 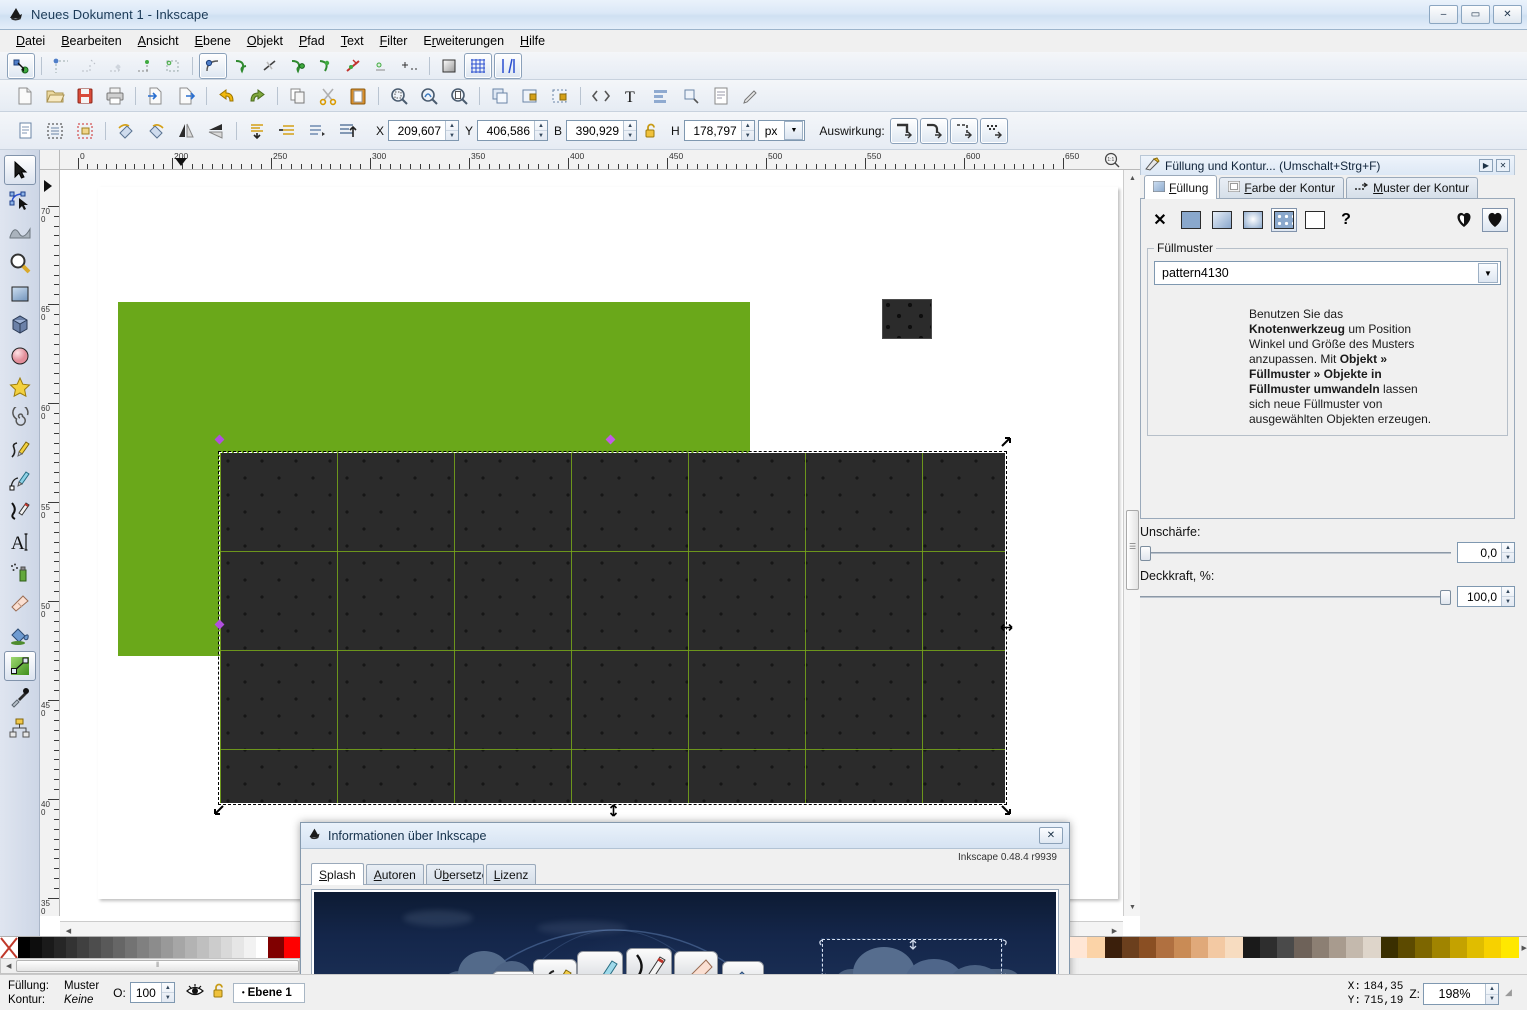 What do you see at coordinates (312, 41) in the screenshot?
I see `menu-pfad: Pfad` at bounding box center [312, 41].